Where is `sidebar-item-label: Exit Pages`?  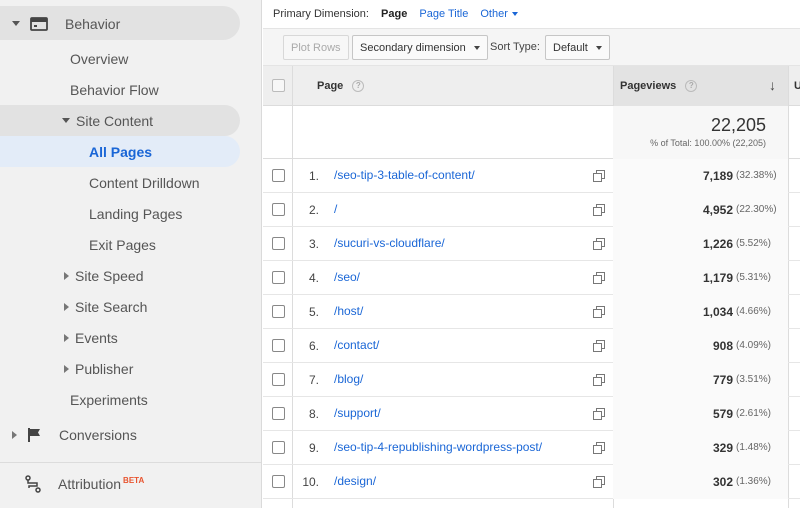
sidebar-item-label: Exit Pages is located at coordinates (122, 244).